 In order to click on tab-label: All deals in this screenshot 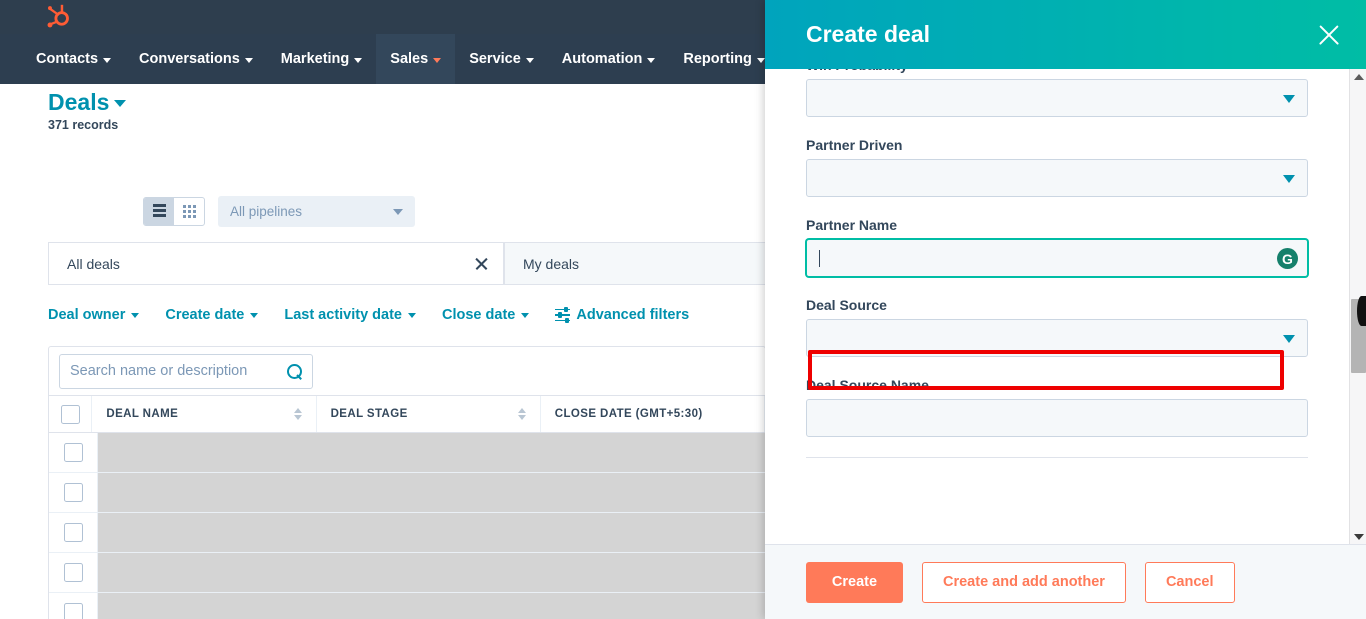, I will do `click(93, 264)`.